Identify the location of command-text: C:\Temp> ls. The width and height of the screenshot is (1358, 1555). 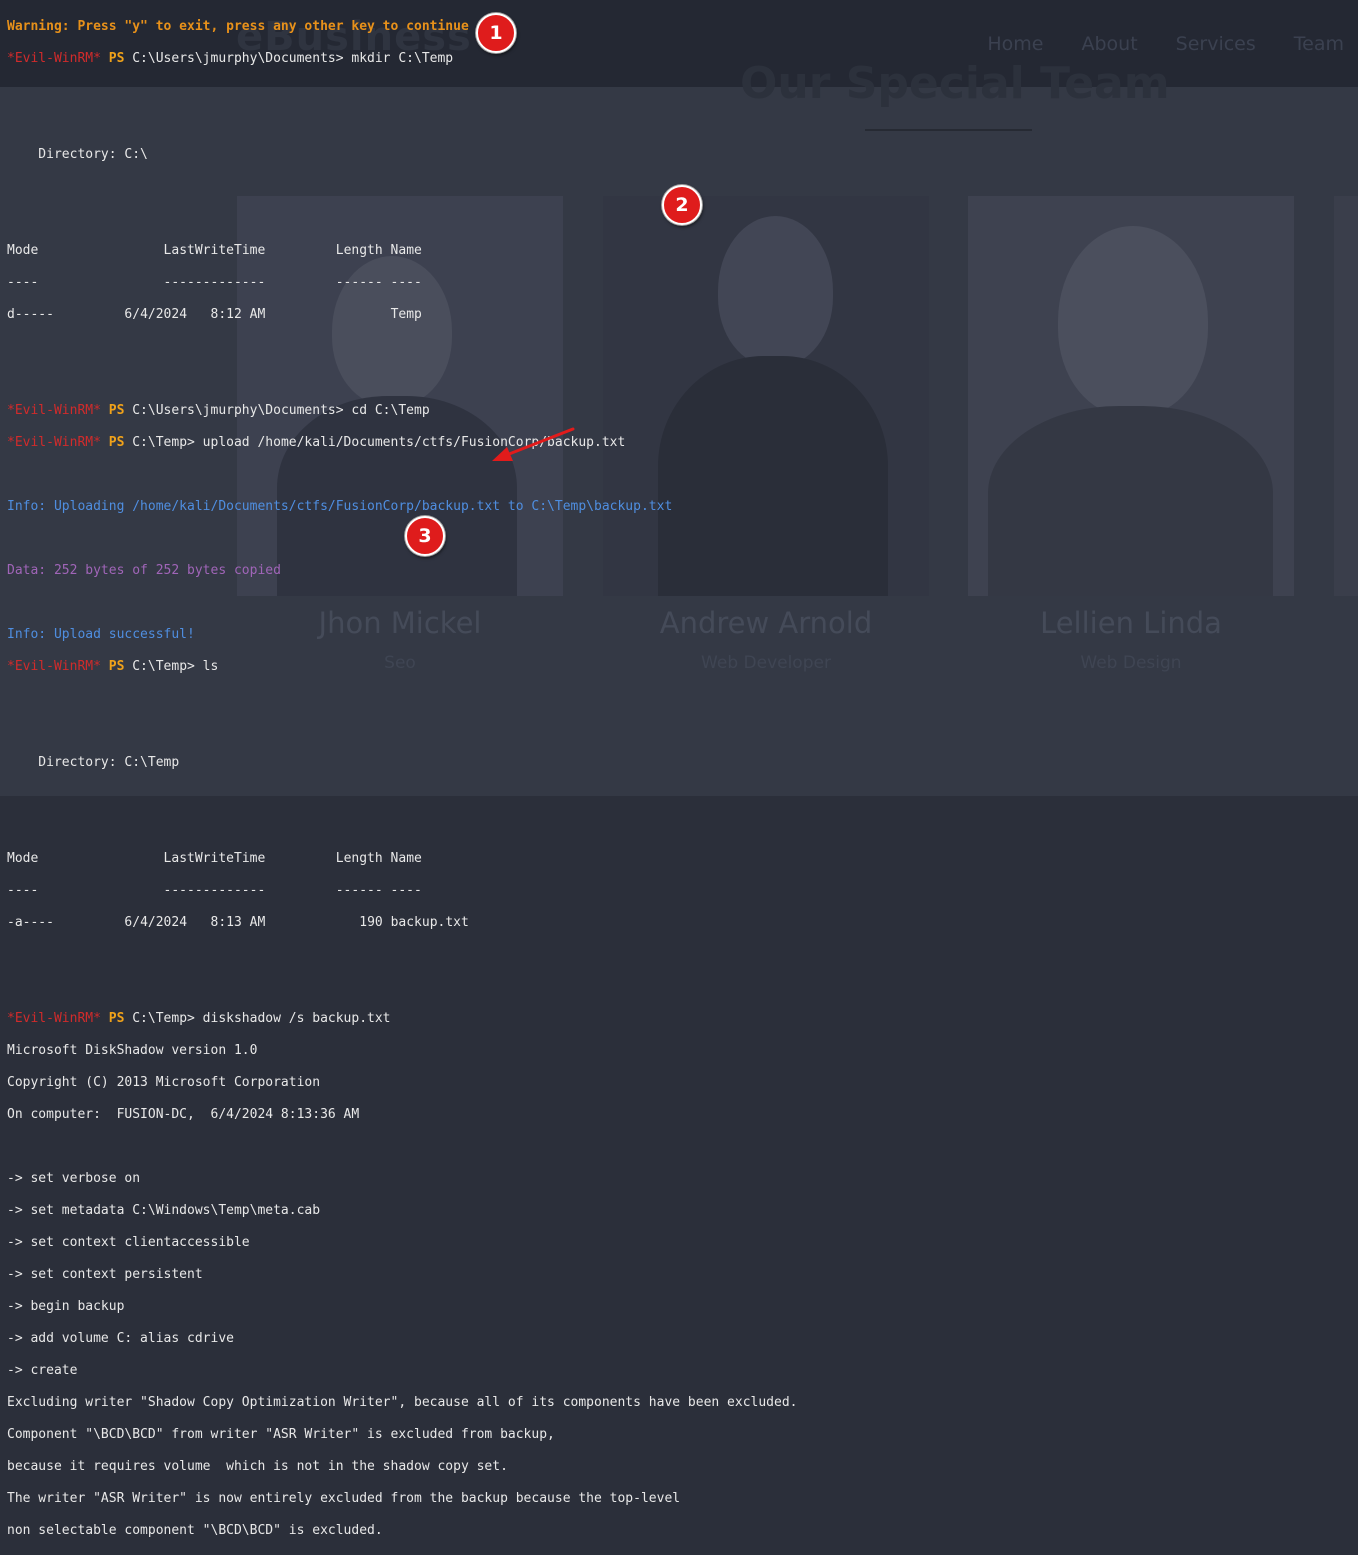
(171, 666).